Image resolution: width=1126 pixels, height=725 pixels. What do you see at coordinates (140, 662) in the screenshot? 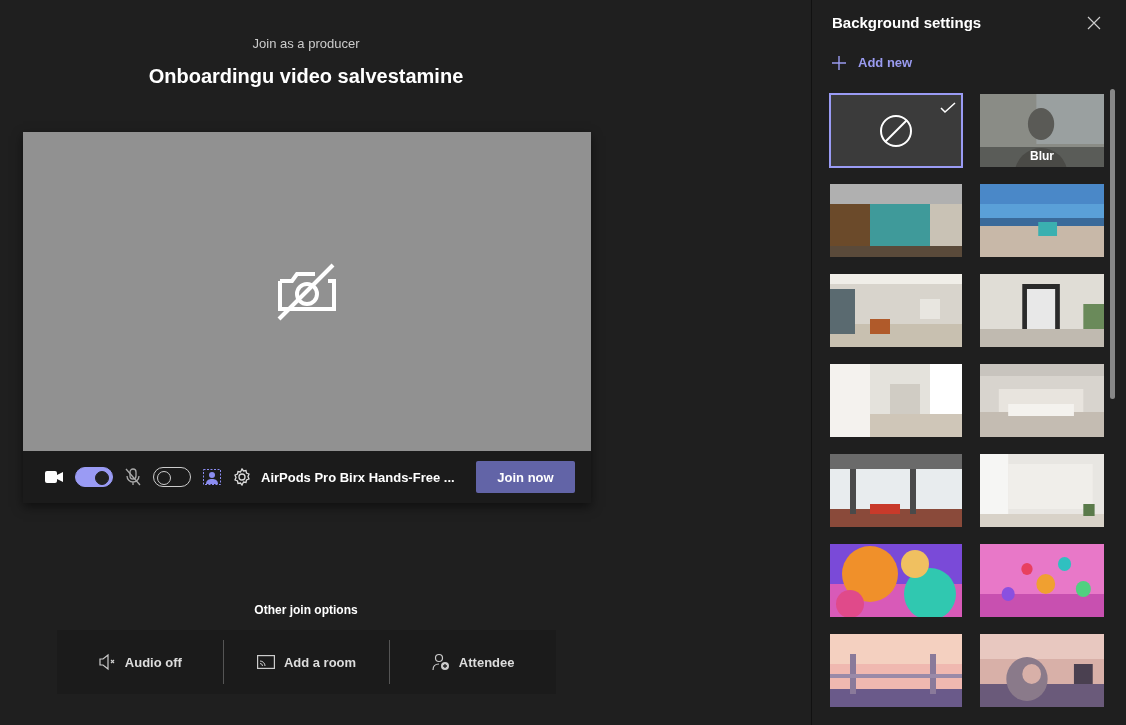
I see `audio-option: Audio off` at bounding box center [140, 662].